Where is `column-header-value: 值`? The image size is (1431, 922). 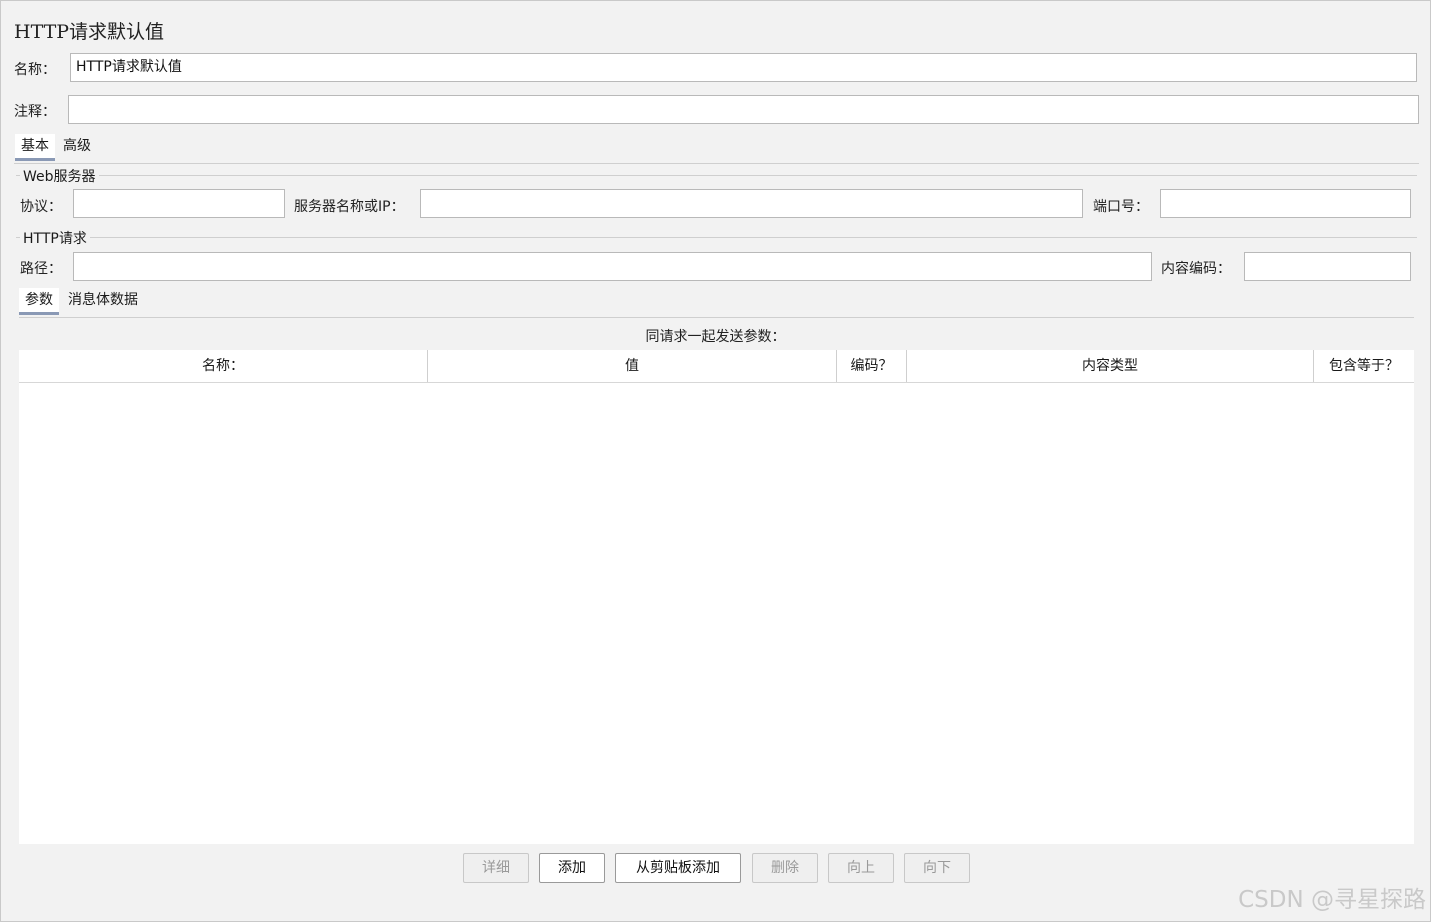
column-header-value: 值 is located at coordinates (632, 366).